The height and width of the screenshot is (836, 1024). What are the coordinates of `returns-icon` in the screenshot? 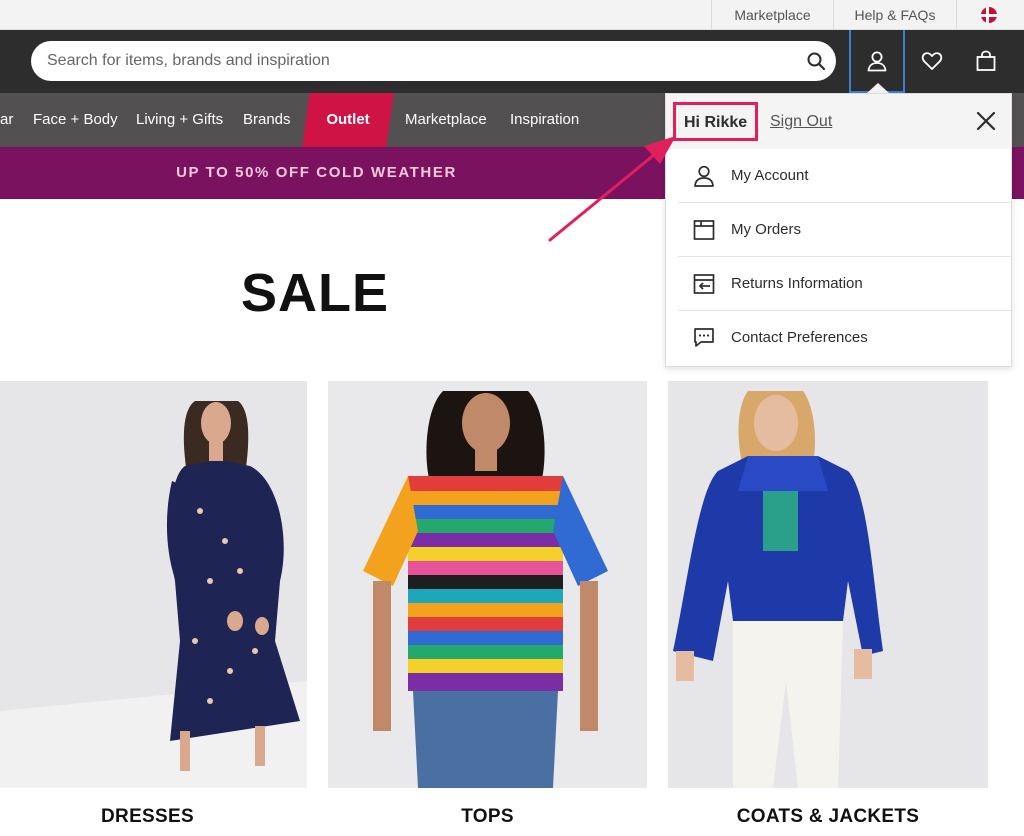 It's located at (704, 284).